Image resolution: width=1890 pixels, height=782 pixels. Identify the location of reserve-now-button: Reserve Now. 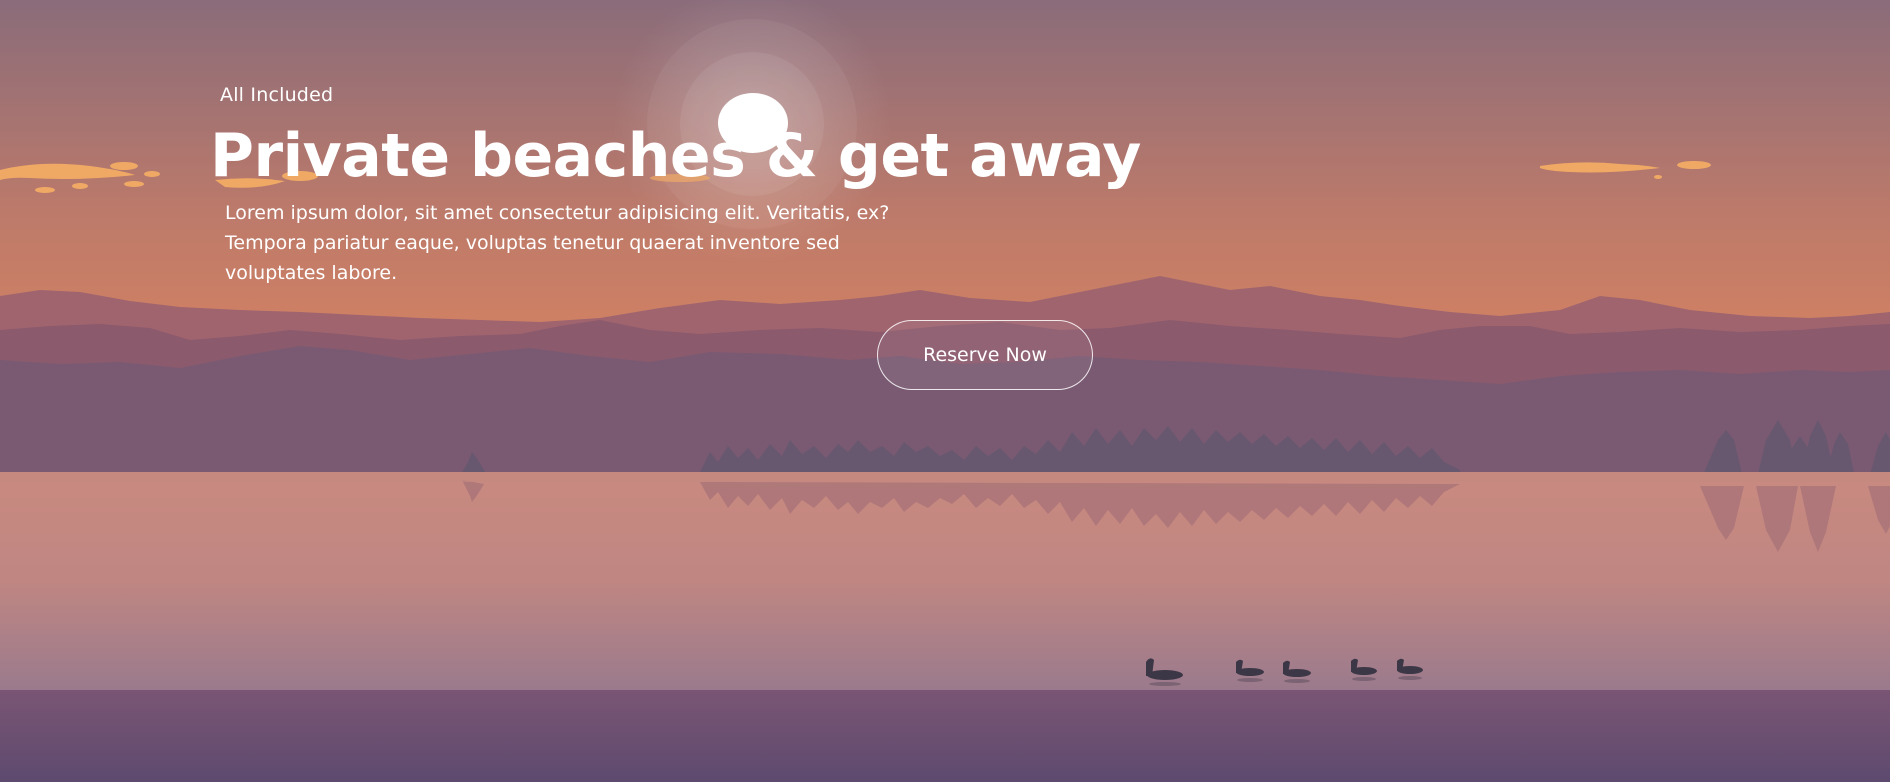
(985, 355).